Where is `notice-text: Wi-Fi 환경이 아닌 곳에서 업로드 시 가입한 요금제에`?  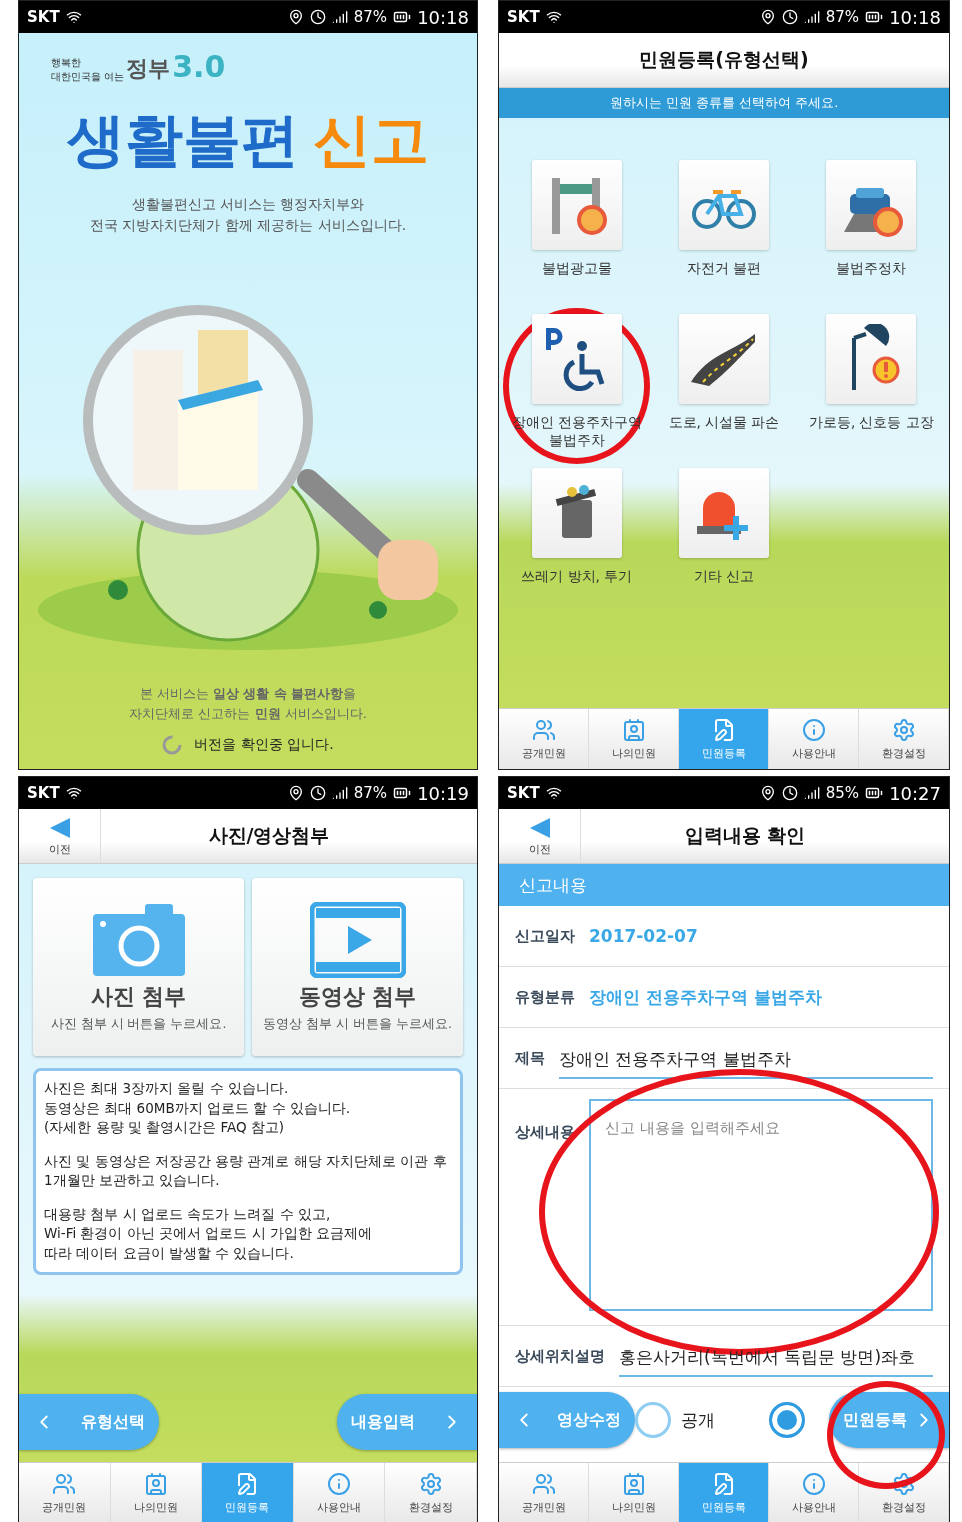 notice-text: Wi-Fi 환경이 아닌 곳에서 업로드 시 가입한 요금제에 is located at coordinates (209, 1234).